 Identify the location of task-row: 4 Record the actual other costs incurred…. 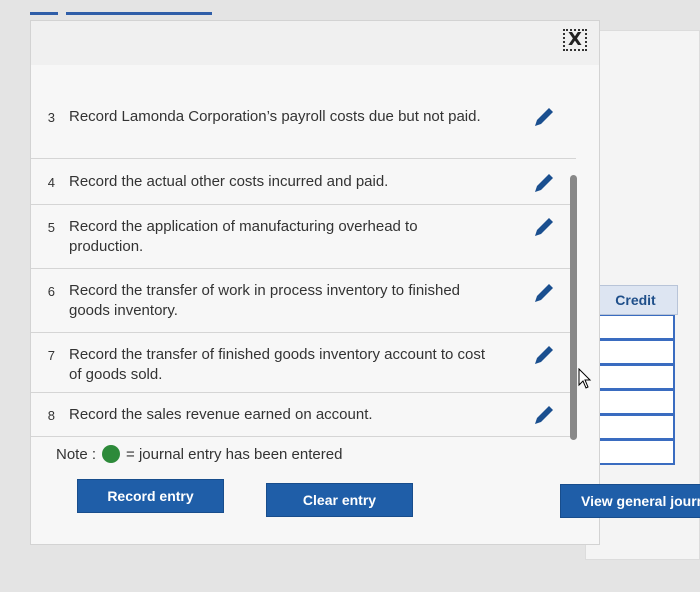
(303, 182).